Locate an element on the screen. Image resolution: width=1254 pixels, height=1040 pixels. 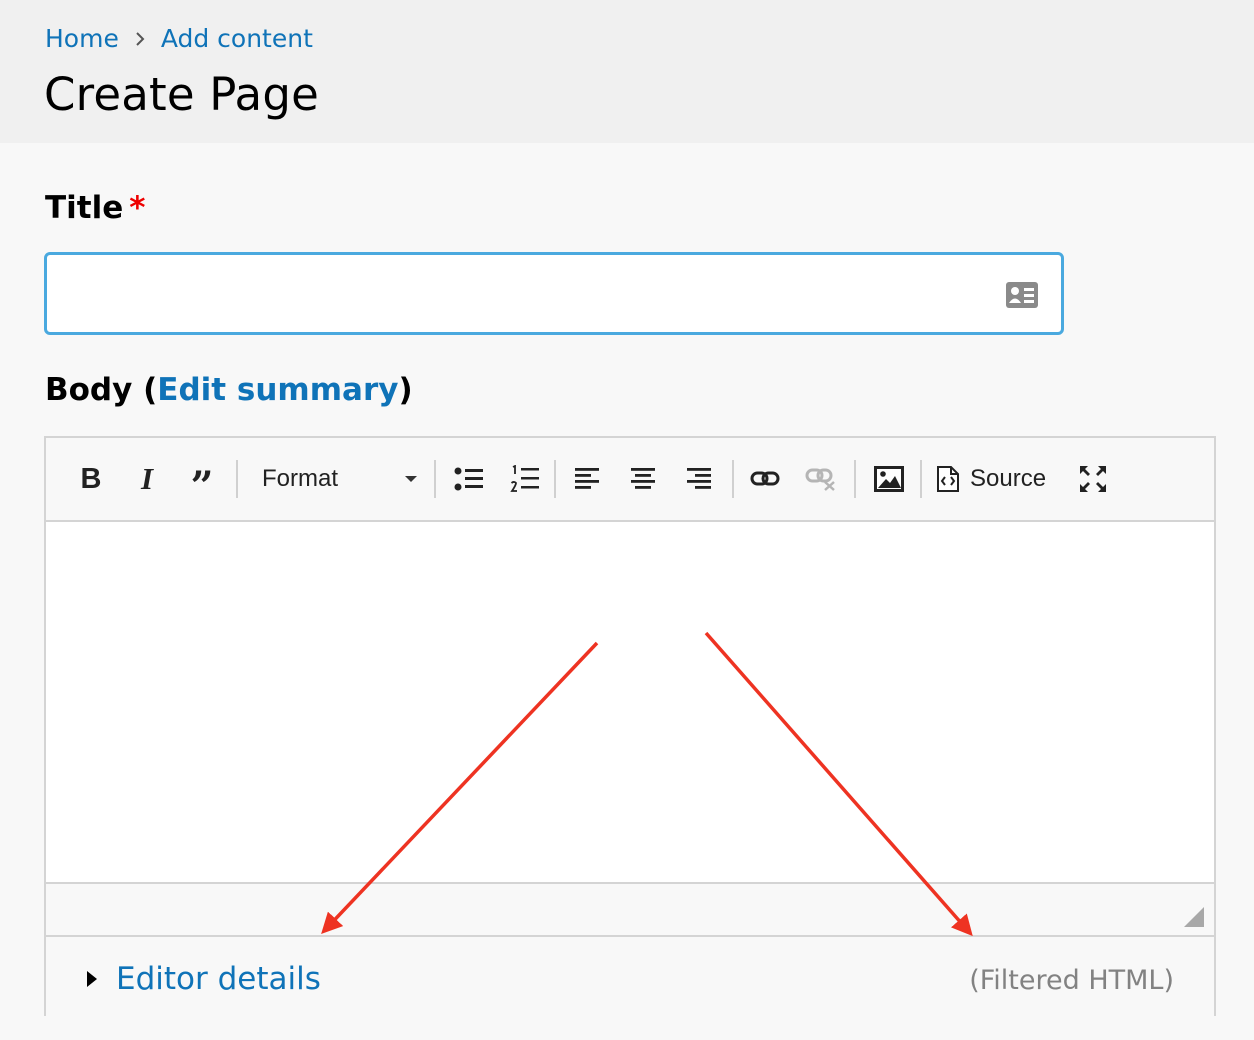
title-input is located at coordinates (554, 293).